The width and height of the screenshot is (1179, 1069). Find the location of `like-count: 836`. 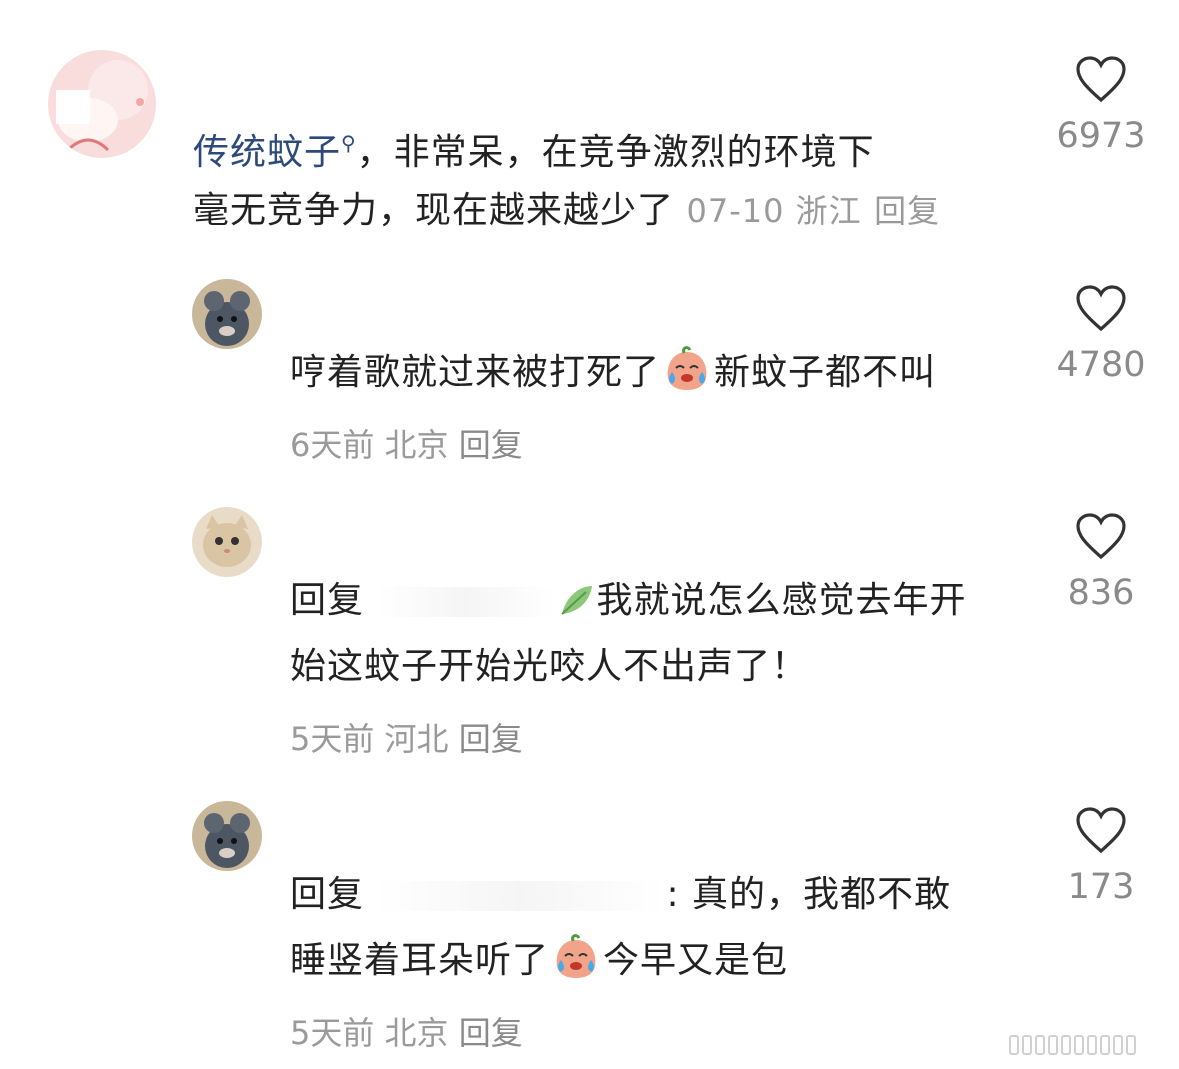

like-count: 836 is located at coordinates (1101, 593).